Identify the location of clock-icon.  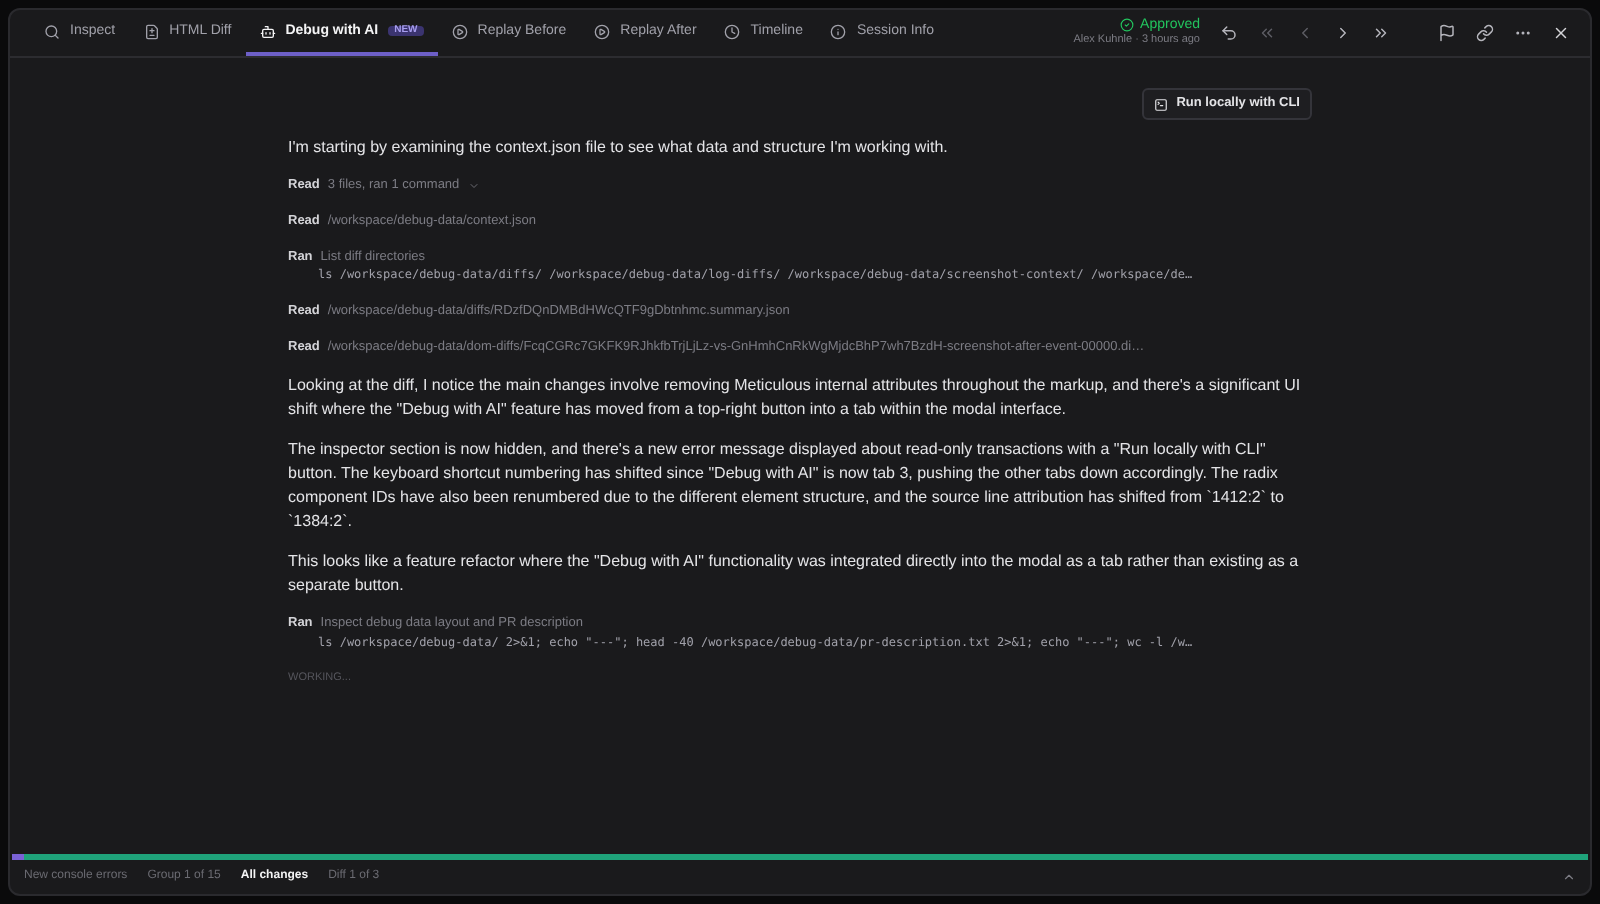
(732, 31).